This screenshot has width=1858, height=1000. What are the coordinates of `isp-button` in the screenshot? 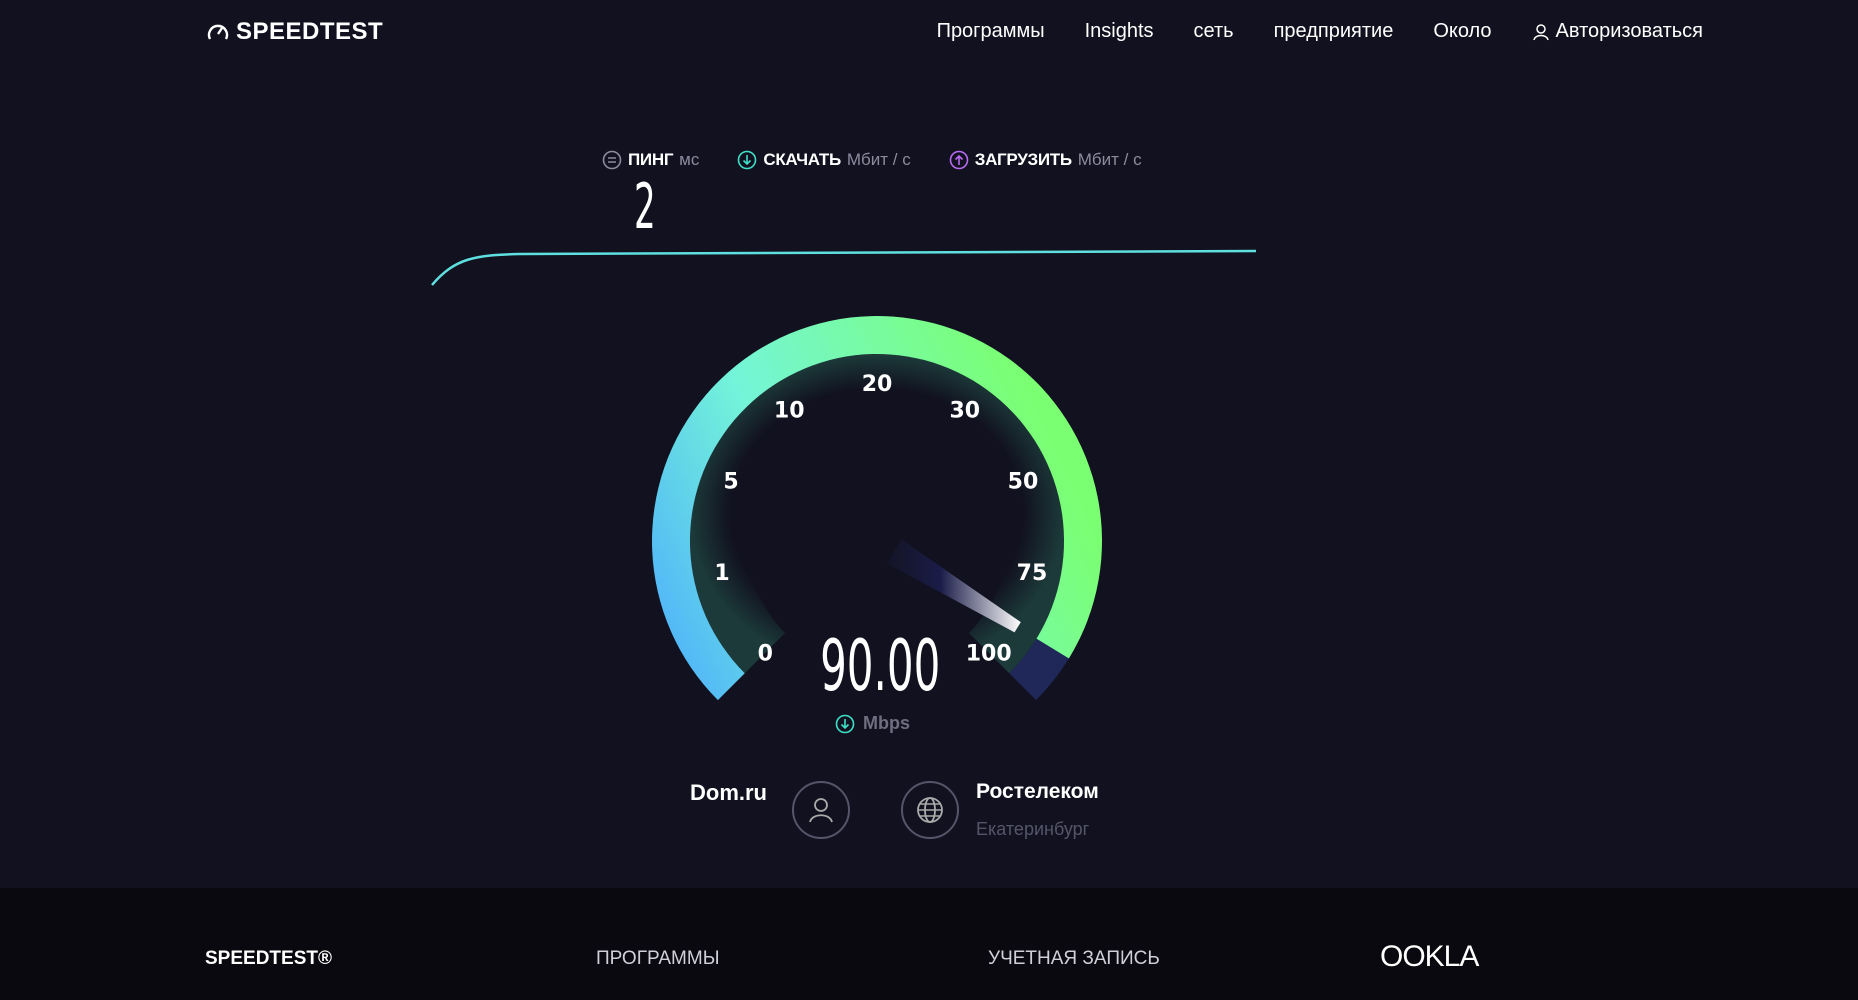 It's located at (821, 810).